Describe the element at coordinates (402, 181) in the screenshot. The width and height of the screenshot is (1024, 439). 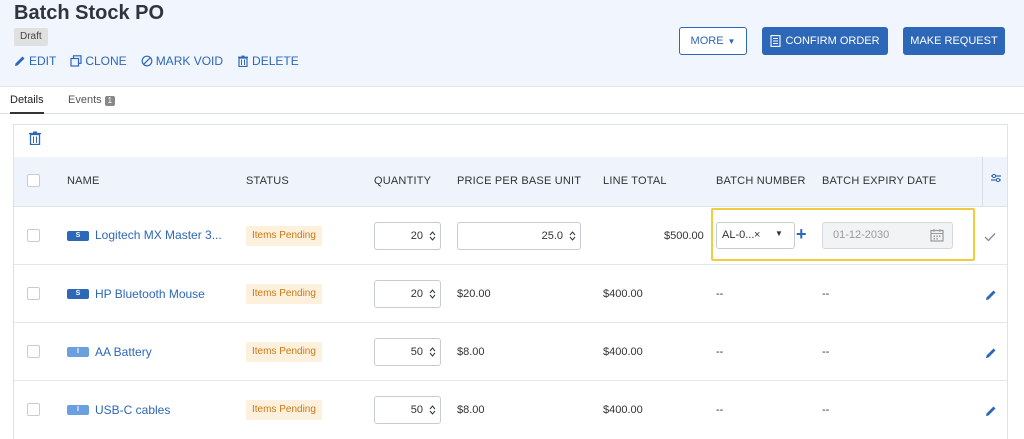
I see `column-header-quantity: QUANTITY` at that location.